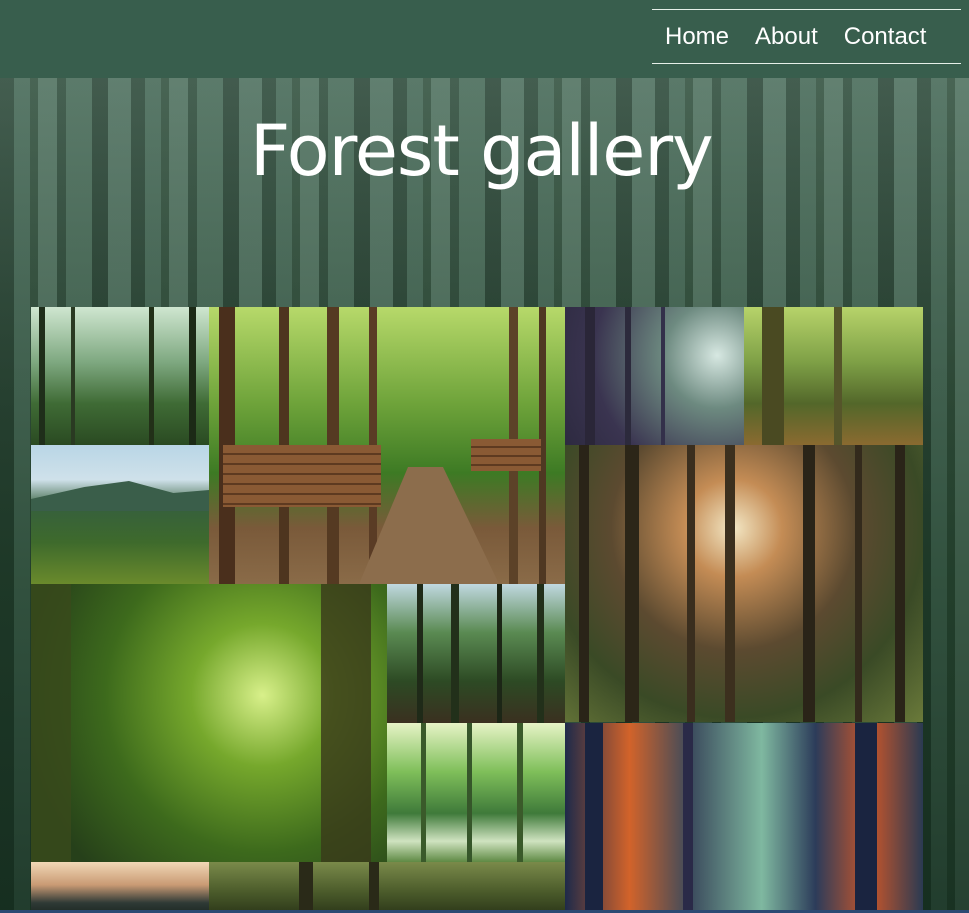 This screenshot has width=969, height=913. What do you see at coordinates (786, 36) in the screenshot?
I see `nav-about-link: About` at bounding box center [786, 36].